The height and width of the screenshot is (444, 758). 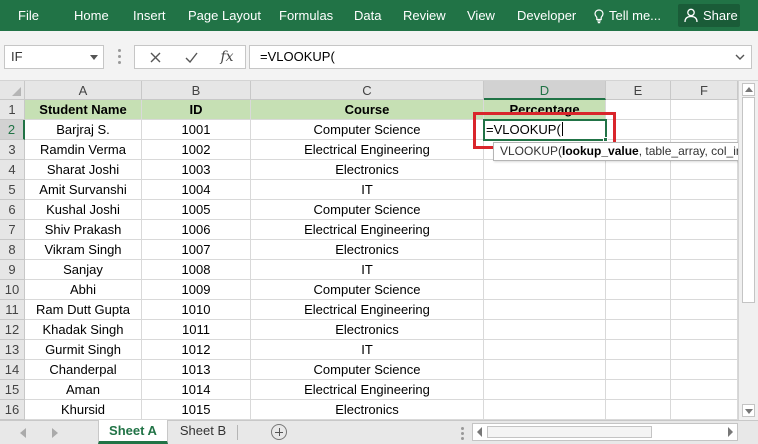 What do you see at coordinates (83, 350) in the screenshot?
I see `table-cell: Gurmit Singh` at bounding box center [83, 350].